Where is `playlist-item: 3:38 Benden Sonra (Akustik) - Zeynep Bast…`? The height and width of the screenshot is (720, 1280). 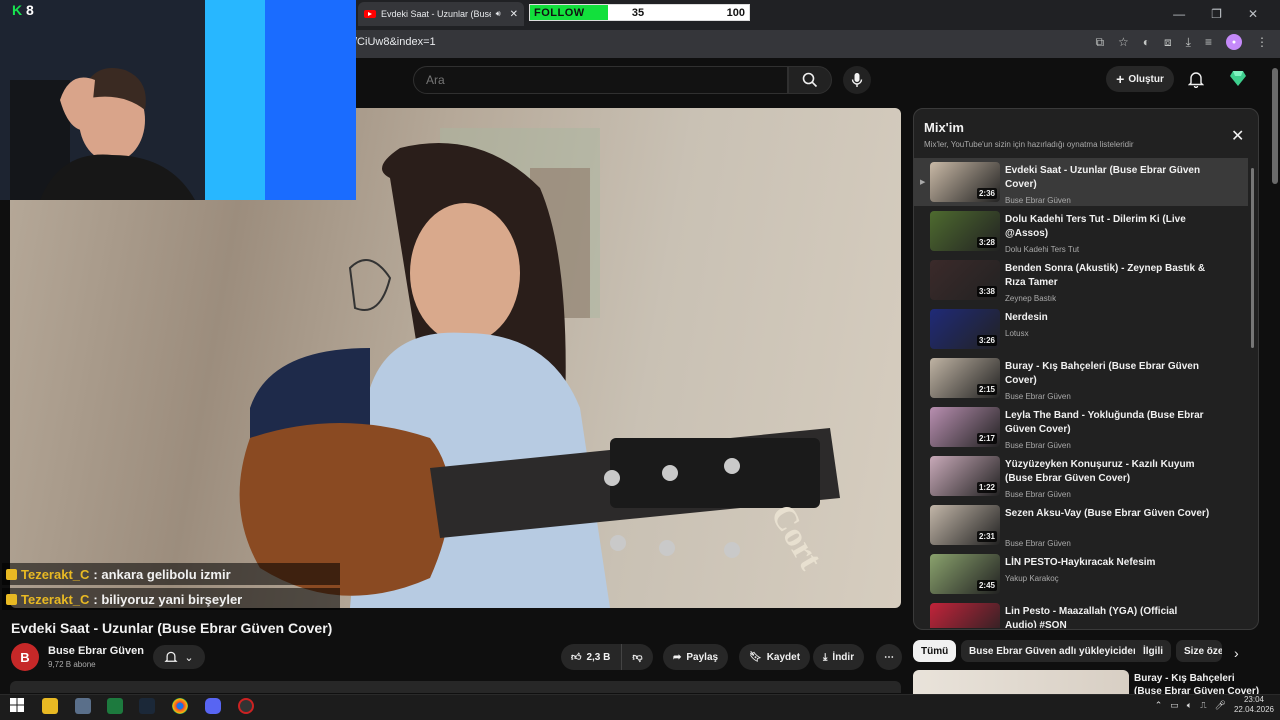 playlist-item: 3:38 Benden Sonra (Akustik) - Zeynep Bast… is located at coordinates (1081, 280).